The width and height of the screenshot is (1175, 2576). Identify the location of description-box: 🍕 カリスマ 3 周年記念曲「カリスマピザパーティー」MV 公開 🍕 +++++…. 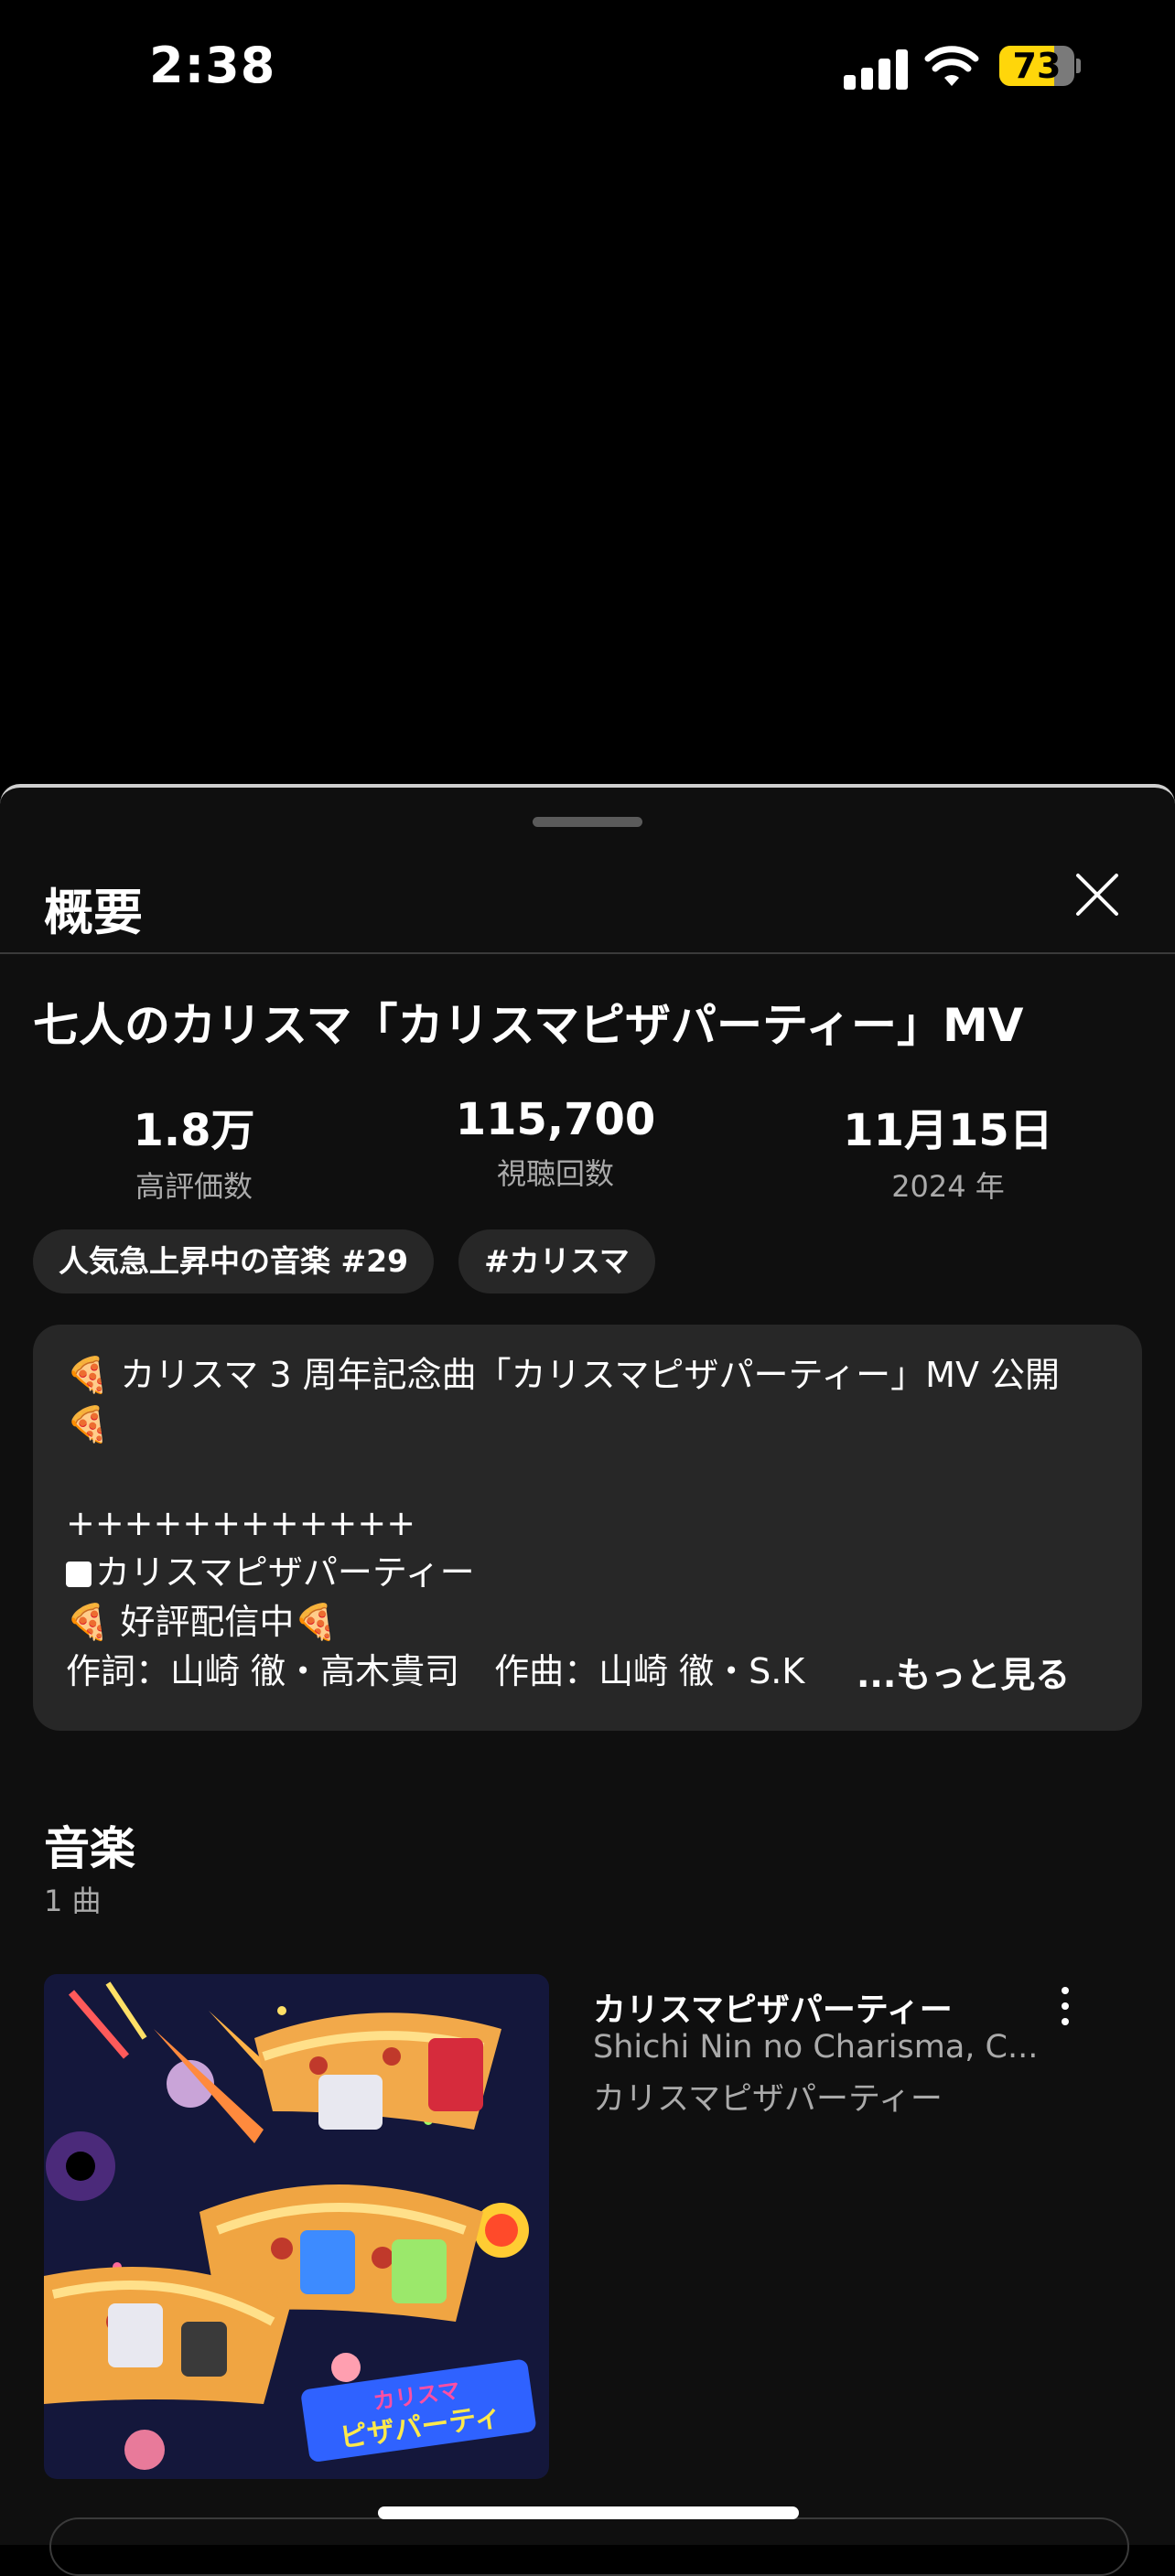
(587, 1528).